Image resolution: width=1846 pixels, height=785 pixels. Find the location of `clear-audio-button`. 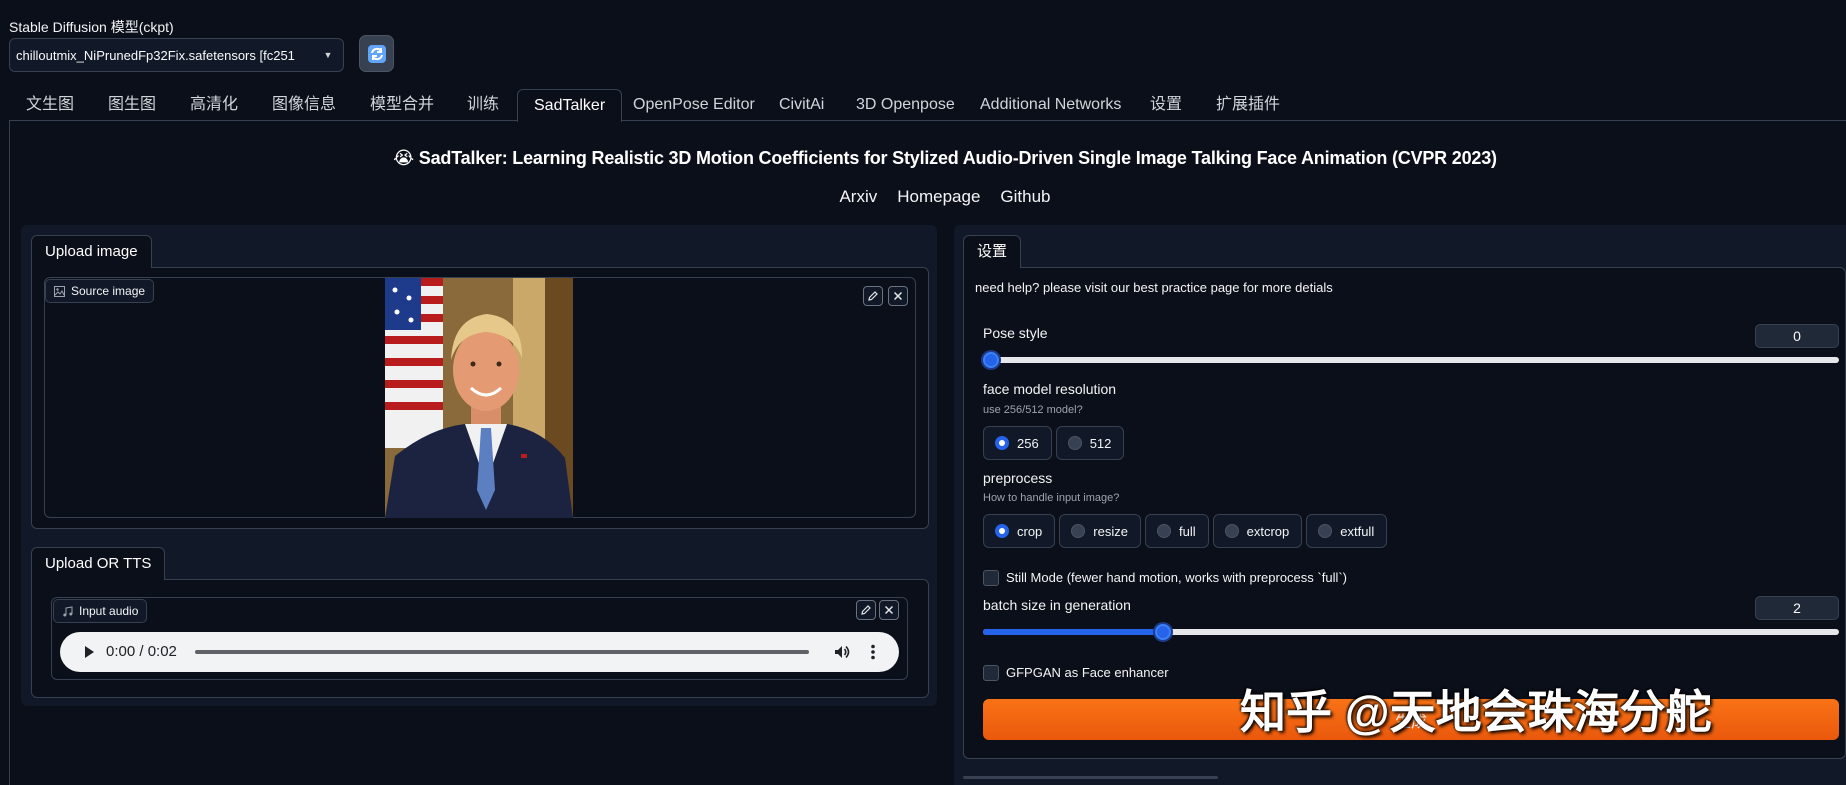

clear-audio-button is located at coordinates (889, 610).